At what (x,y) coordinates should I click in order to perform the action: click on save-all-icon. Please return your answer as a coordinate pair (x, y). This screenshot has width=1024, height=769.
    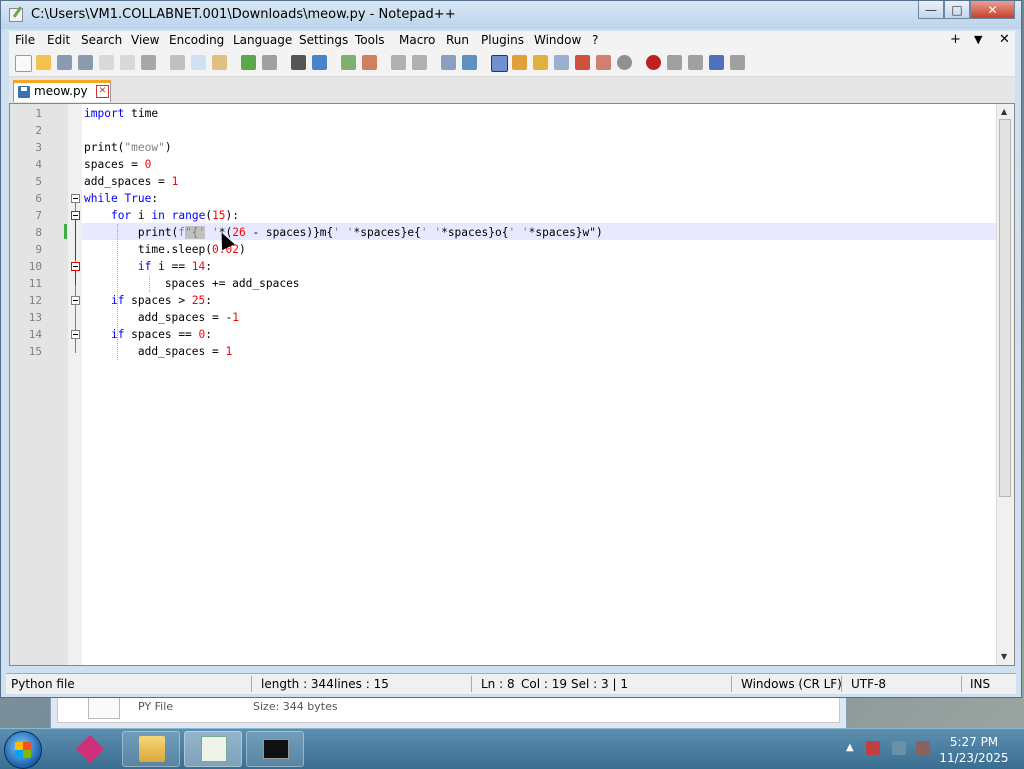
    Looking at the image, I should click on (85, 62).